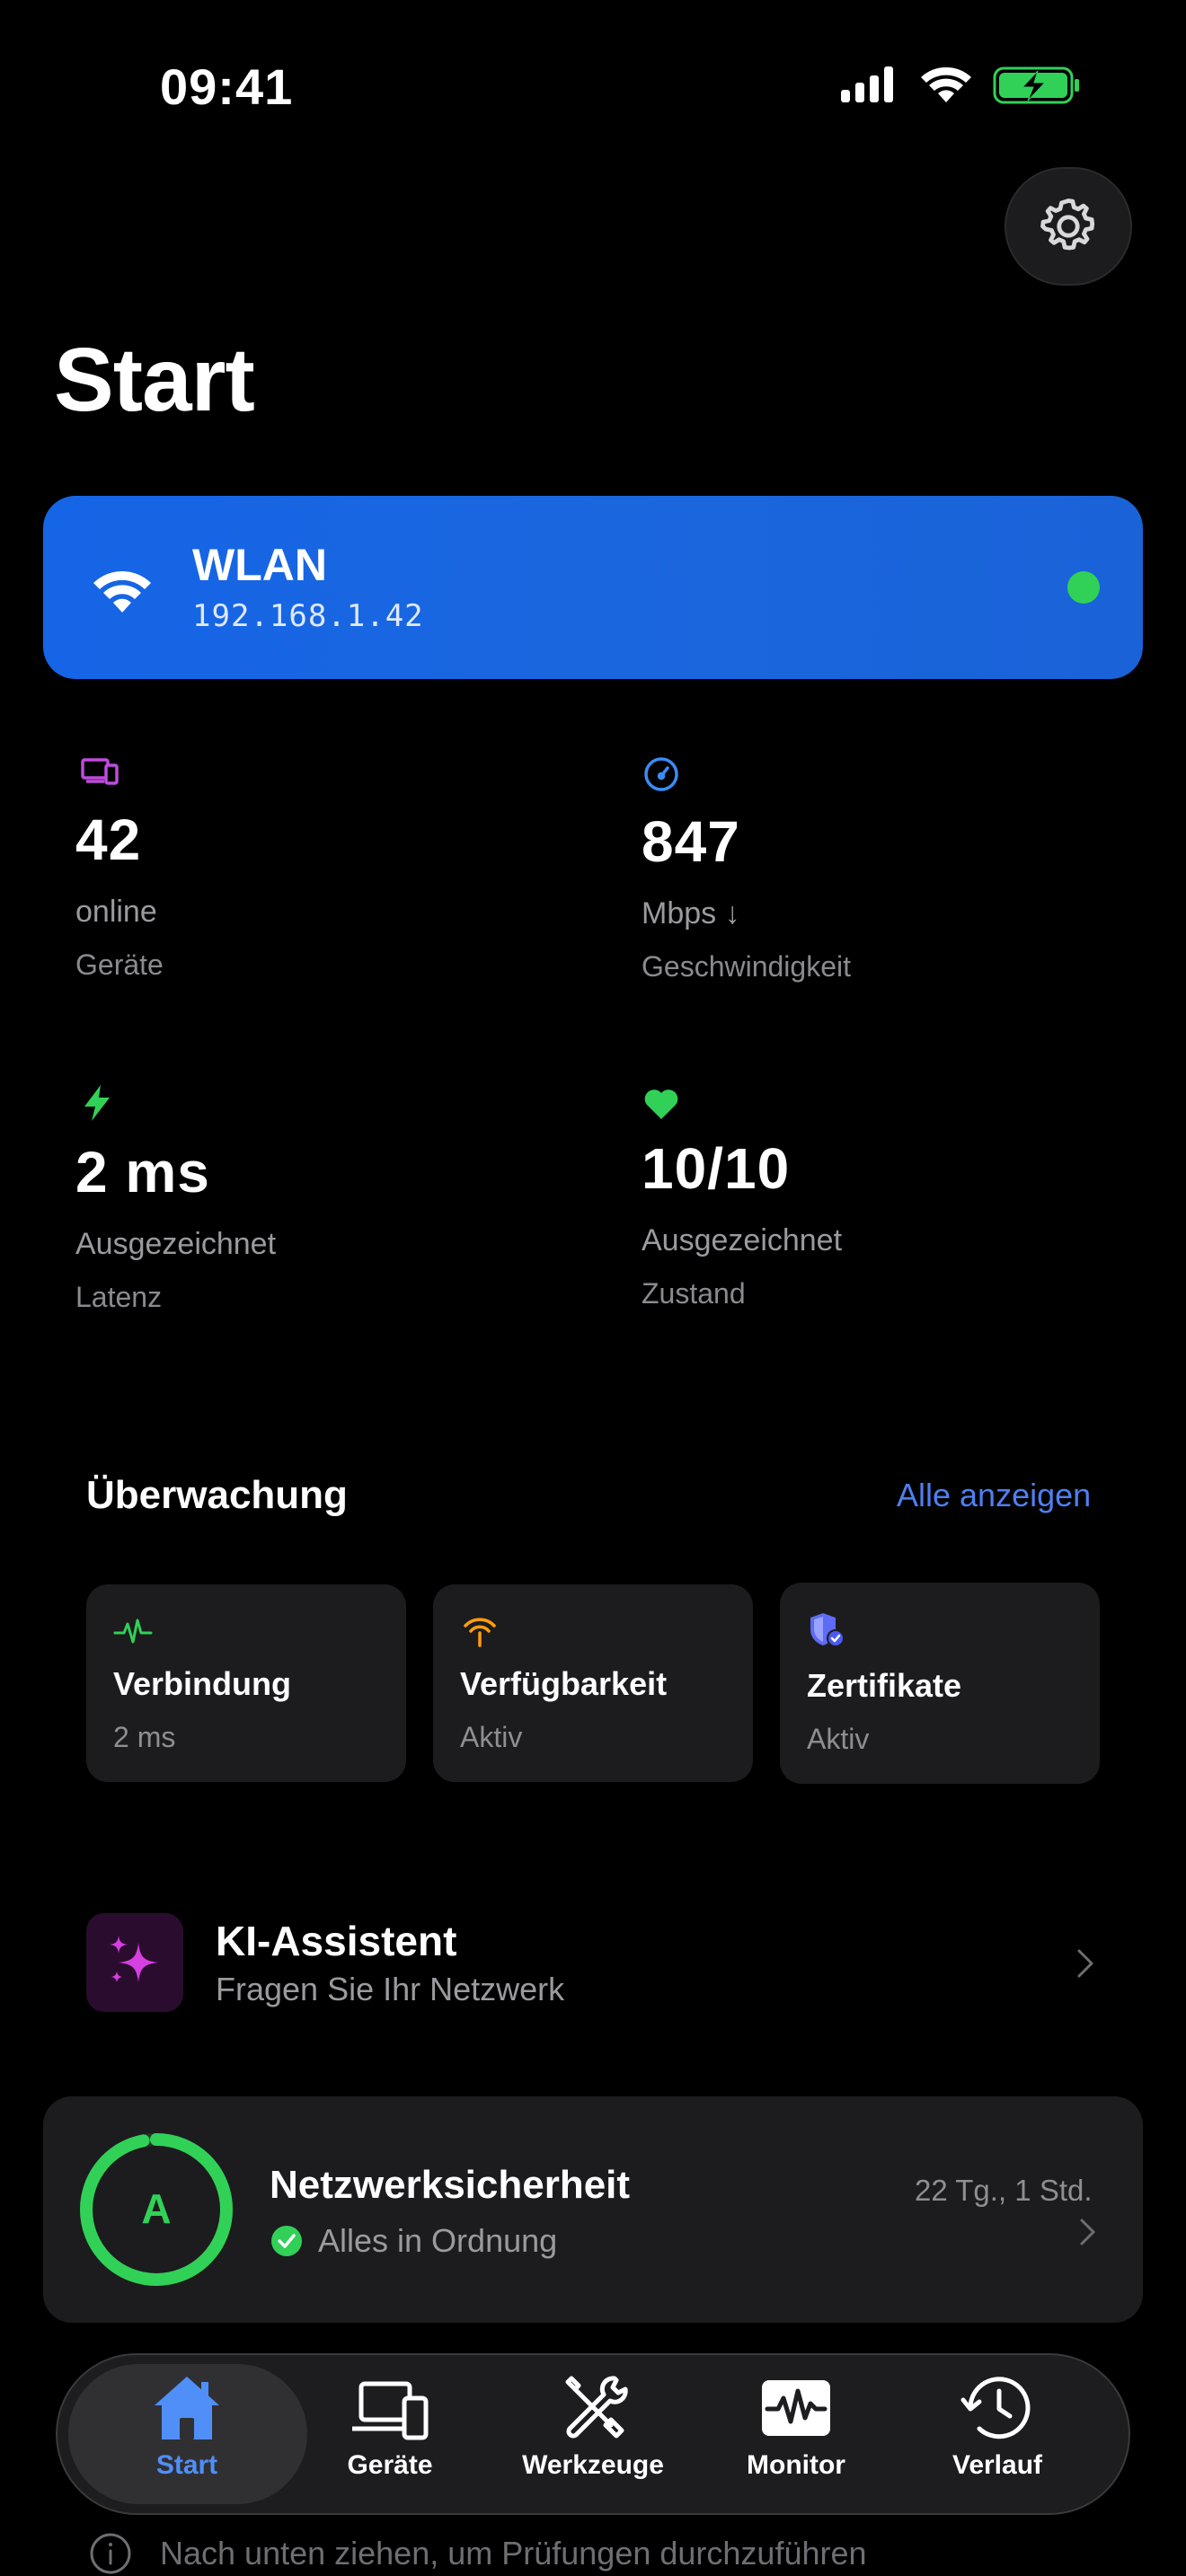 The height and width of the screenshot is (2576, 1186). Describe the element at coordinates (217, 1495) in the screenshot. I see `monitoring-section-title: Überwachung` at that location.